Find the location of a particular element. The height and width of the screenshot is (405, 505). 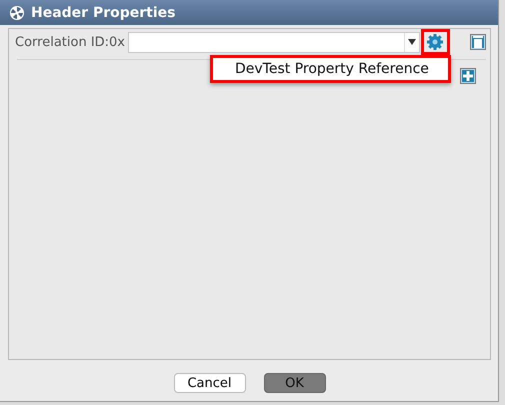

delete-button is located at coordinates (478, 42).